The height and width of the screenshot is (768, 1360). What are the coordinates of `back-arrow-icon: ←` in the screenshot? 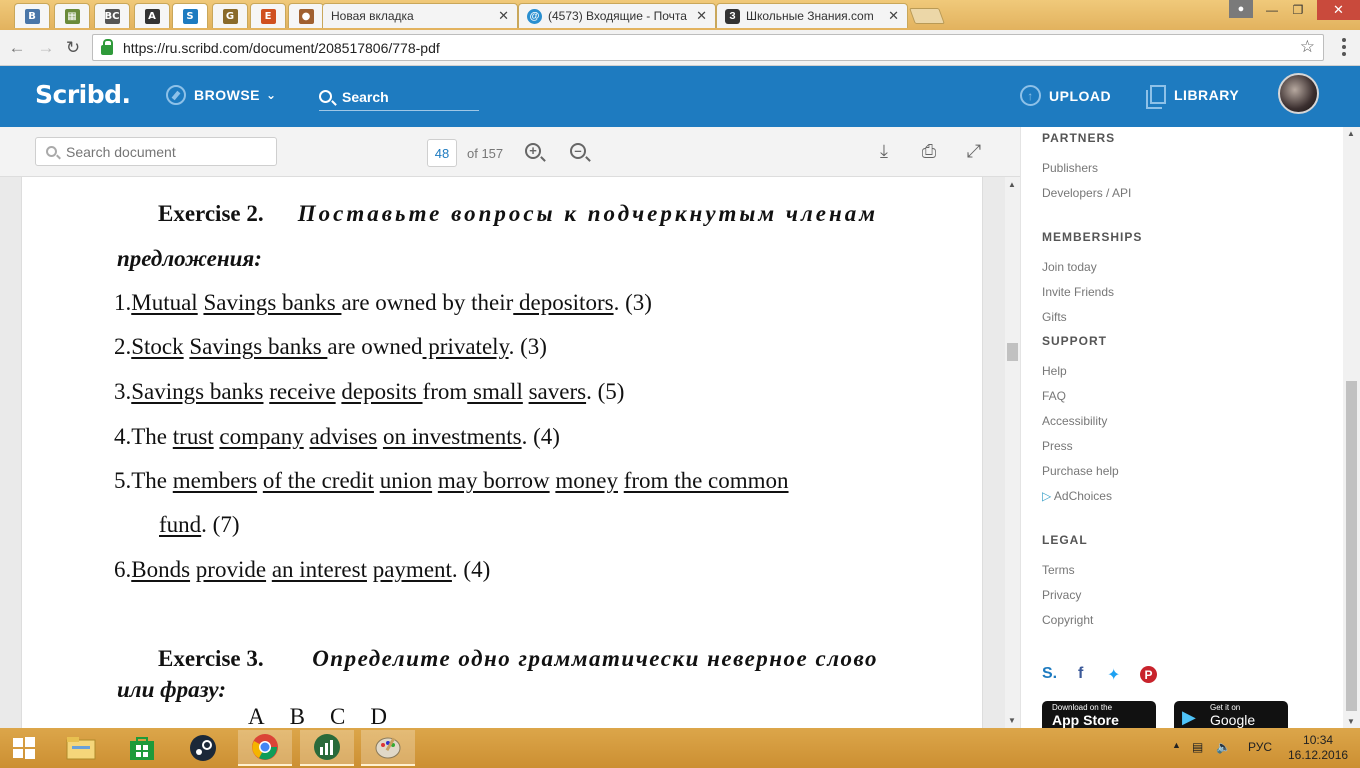 It's located at (17, 48).